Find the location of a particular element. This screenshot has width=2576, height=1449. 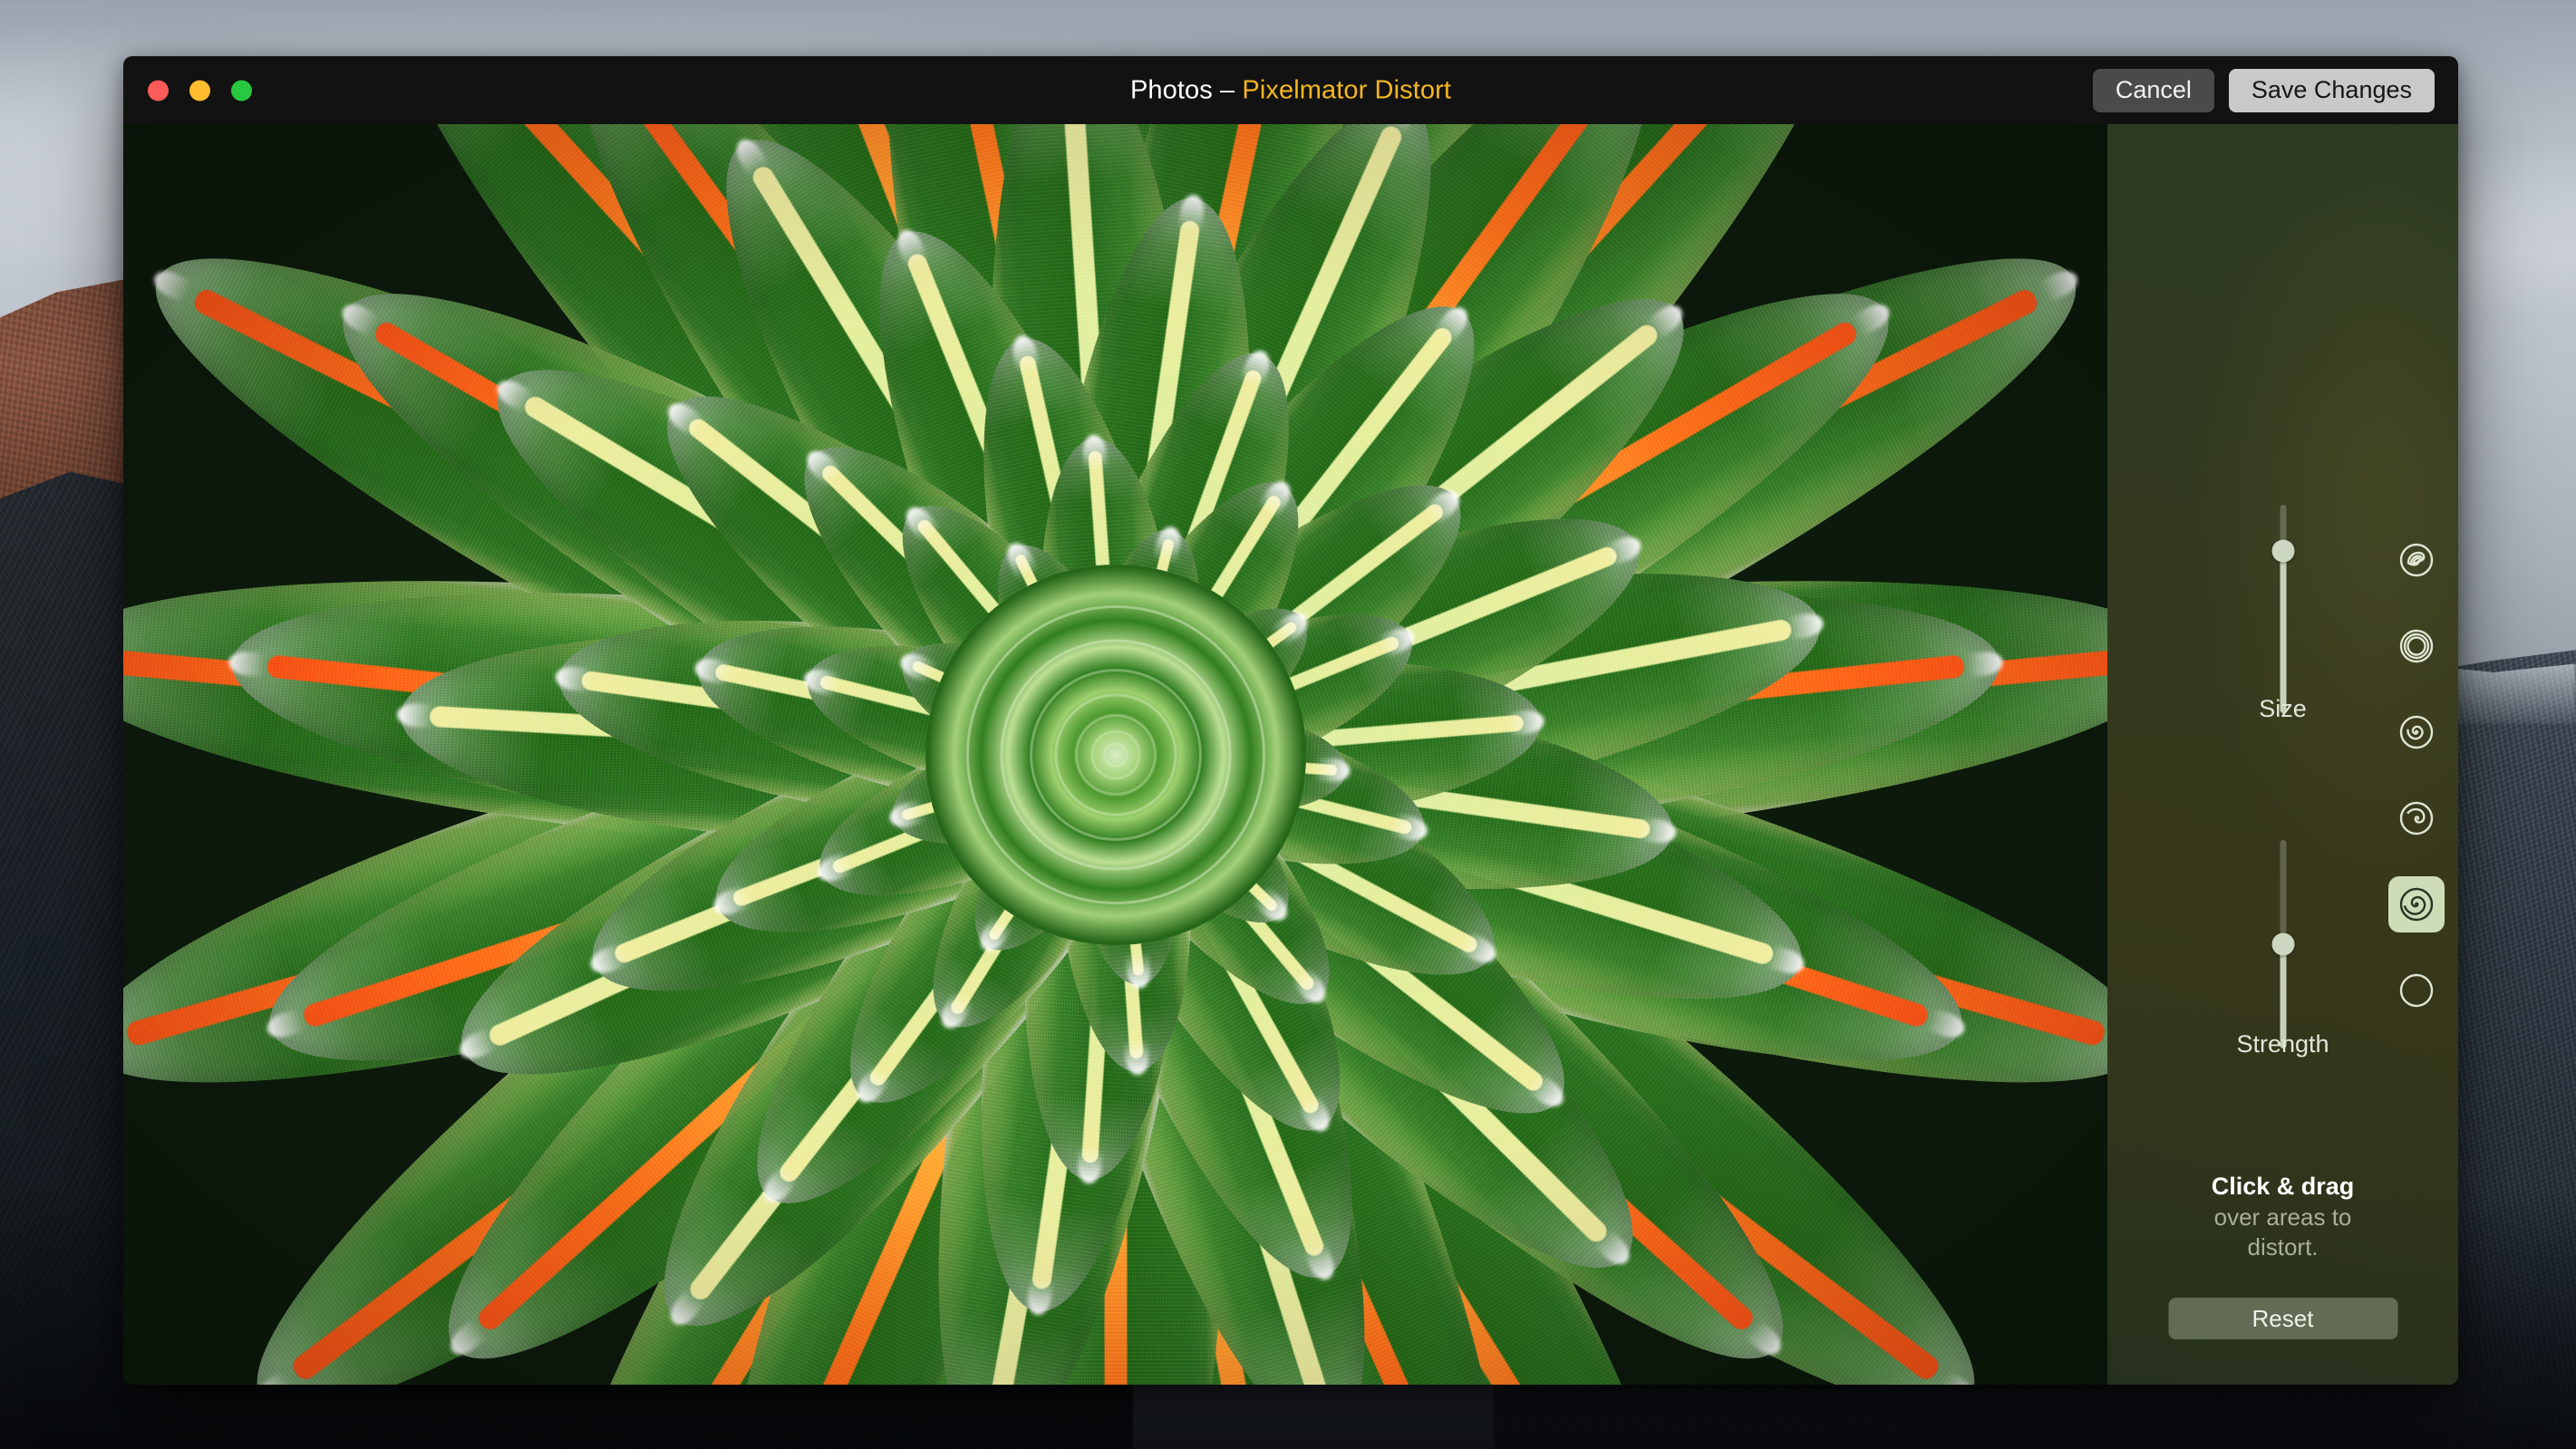

usage-hint-headline: Click & drag is located at coordinates (2283, 1186).